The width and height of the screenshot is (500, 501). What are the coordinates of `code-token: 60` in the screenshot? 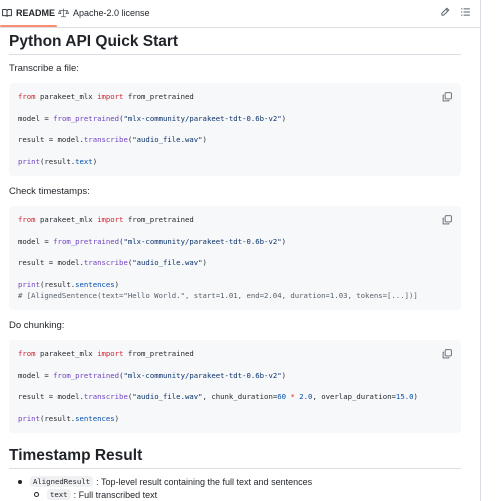 It's located at (282, 397).